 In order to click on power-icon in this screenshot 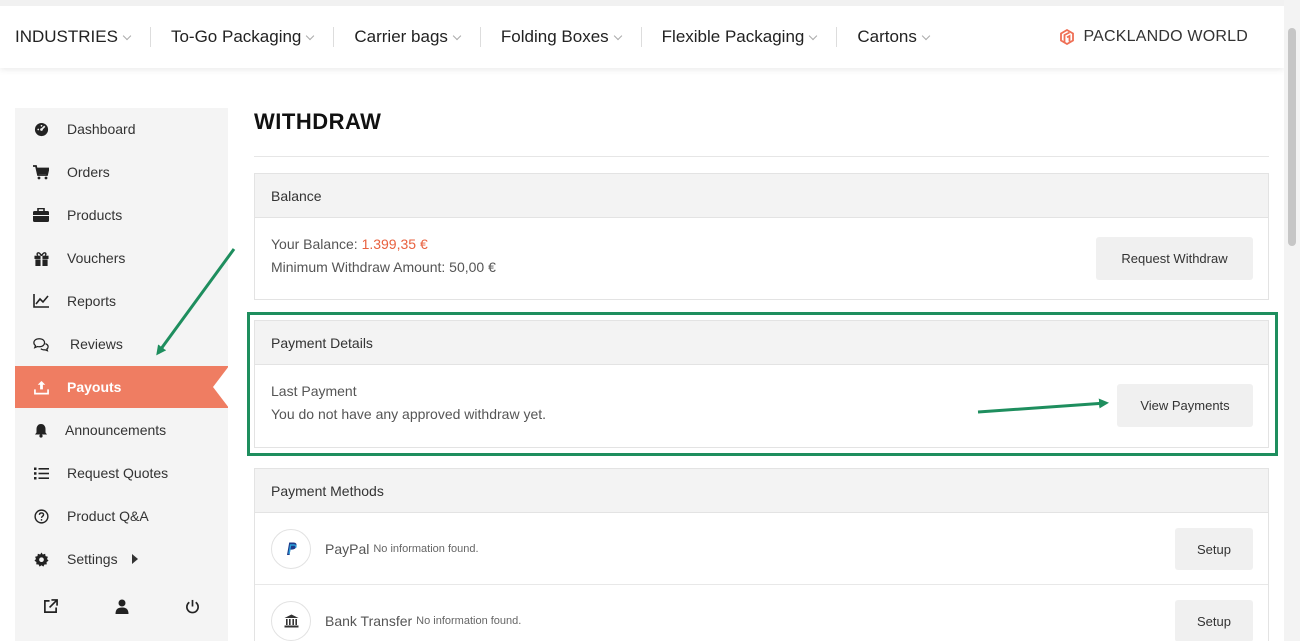, I will do `click(193, 606)`.